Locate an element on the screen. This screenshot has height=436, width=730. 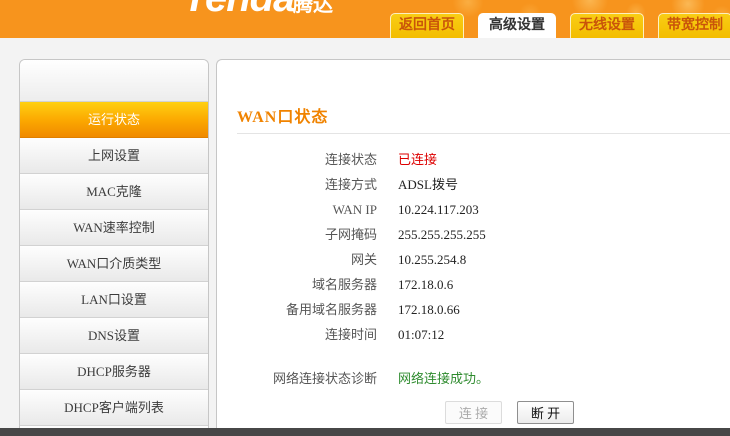
sidebar-header is located at coordinates (114, 81).